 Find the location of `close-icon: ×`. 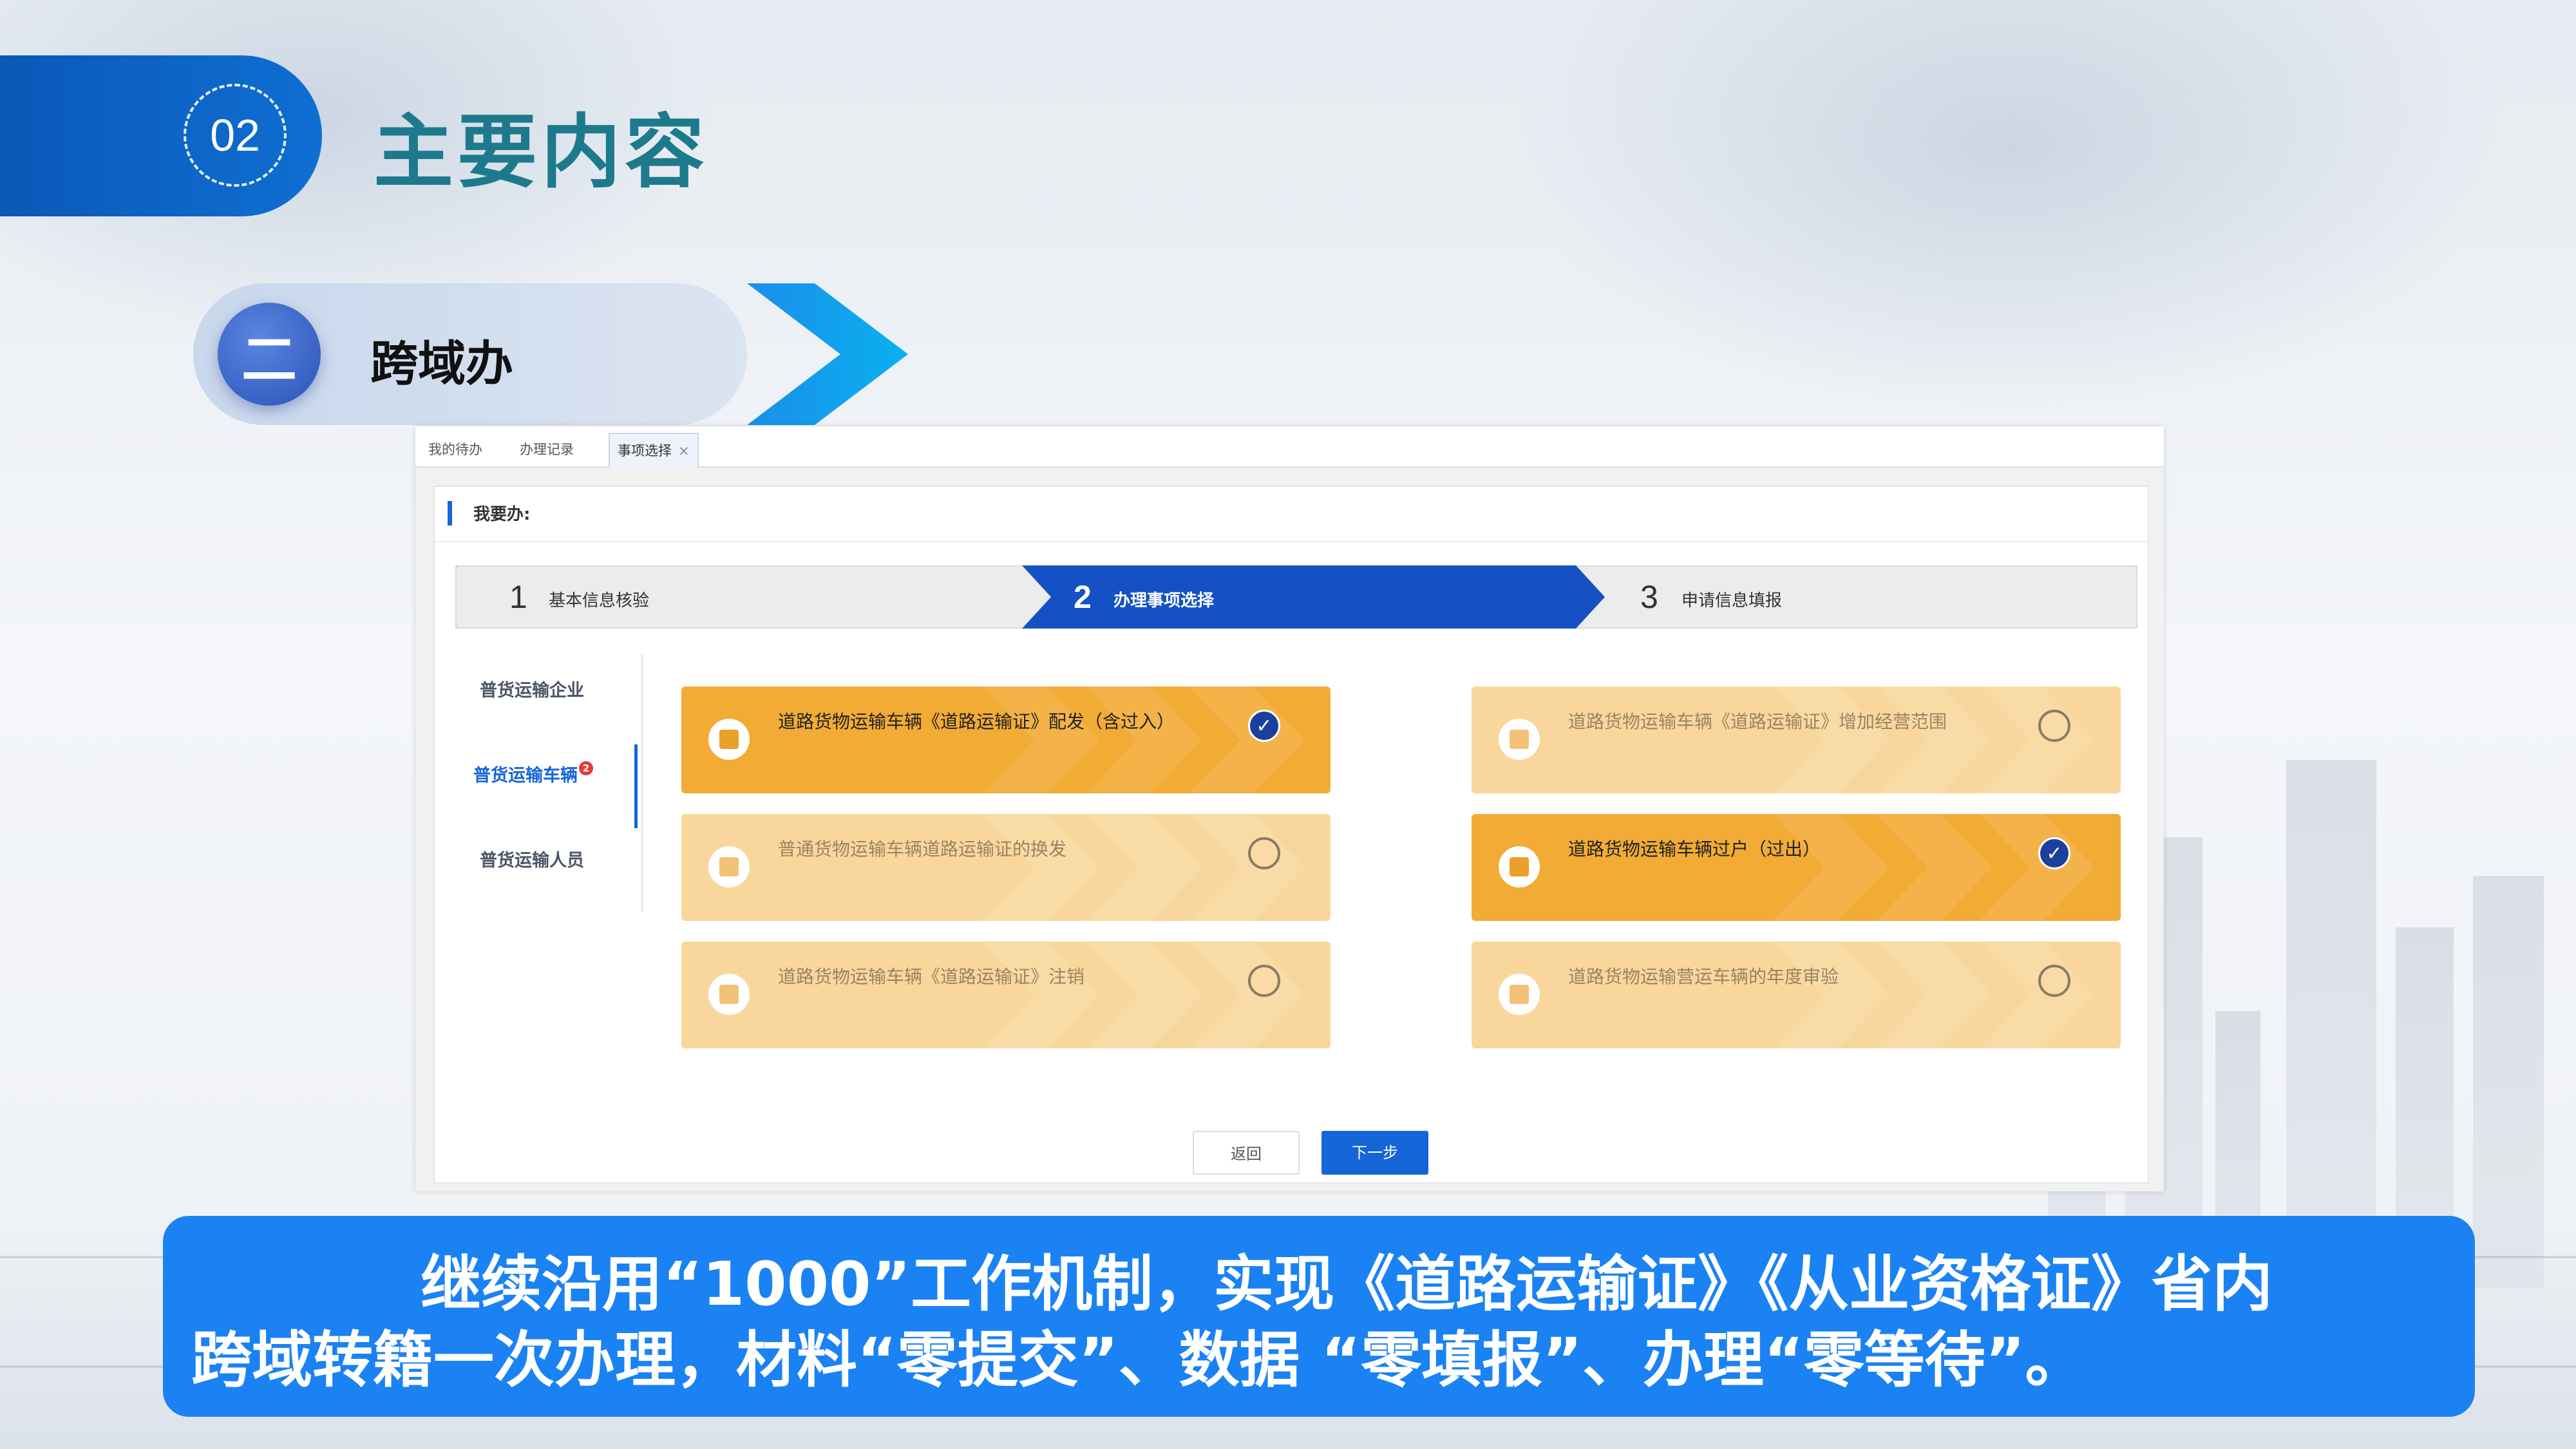

close-icon: × is located at coordinates (684, 451).